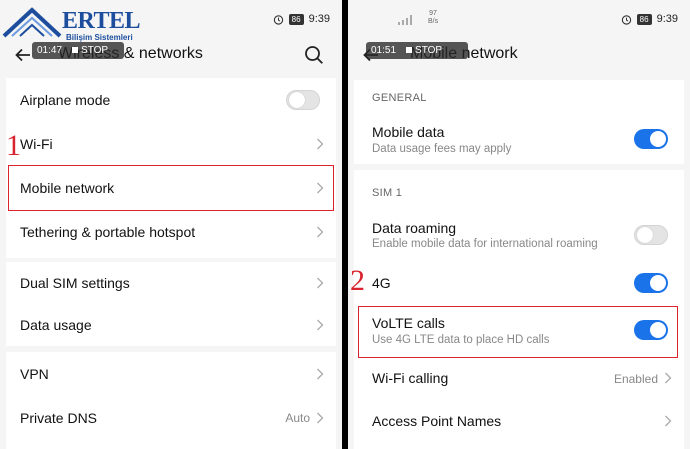 The image size is (690, 449). I want to click on wifi-calling-row: Wi-Fi calling Enabled, so click(519, 378).